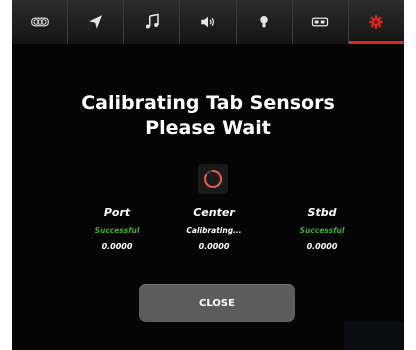 This screenshot has width=416, height=350. I want to click on sensor-name: Port, so click(117, 212).